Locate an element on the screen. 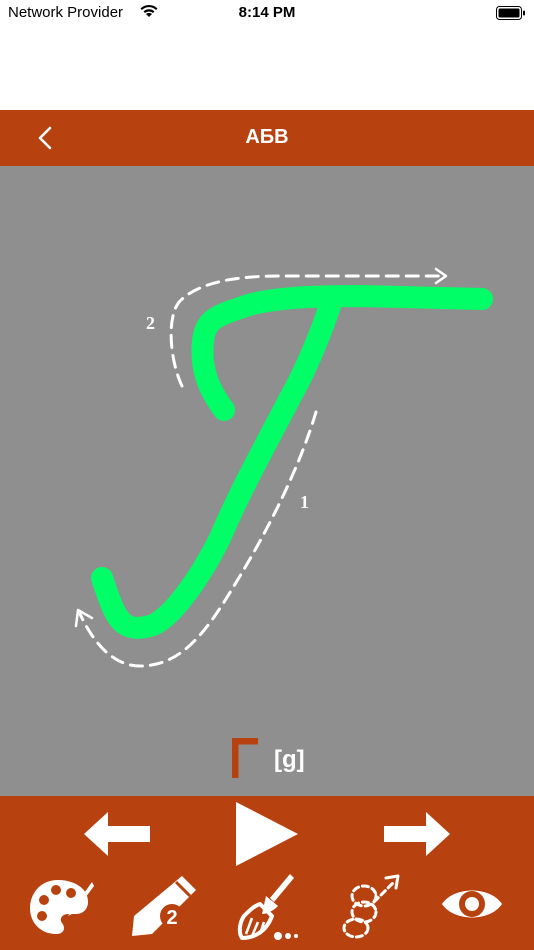 The width and height of the screenshot is (534, 950). play-icon is located at coordinates (267, 834).